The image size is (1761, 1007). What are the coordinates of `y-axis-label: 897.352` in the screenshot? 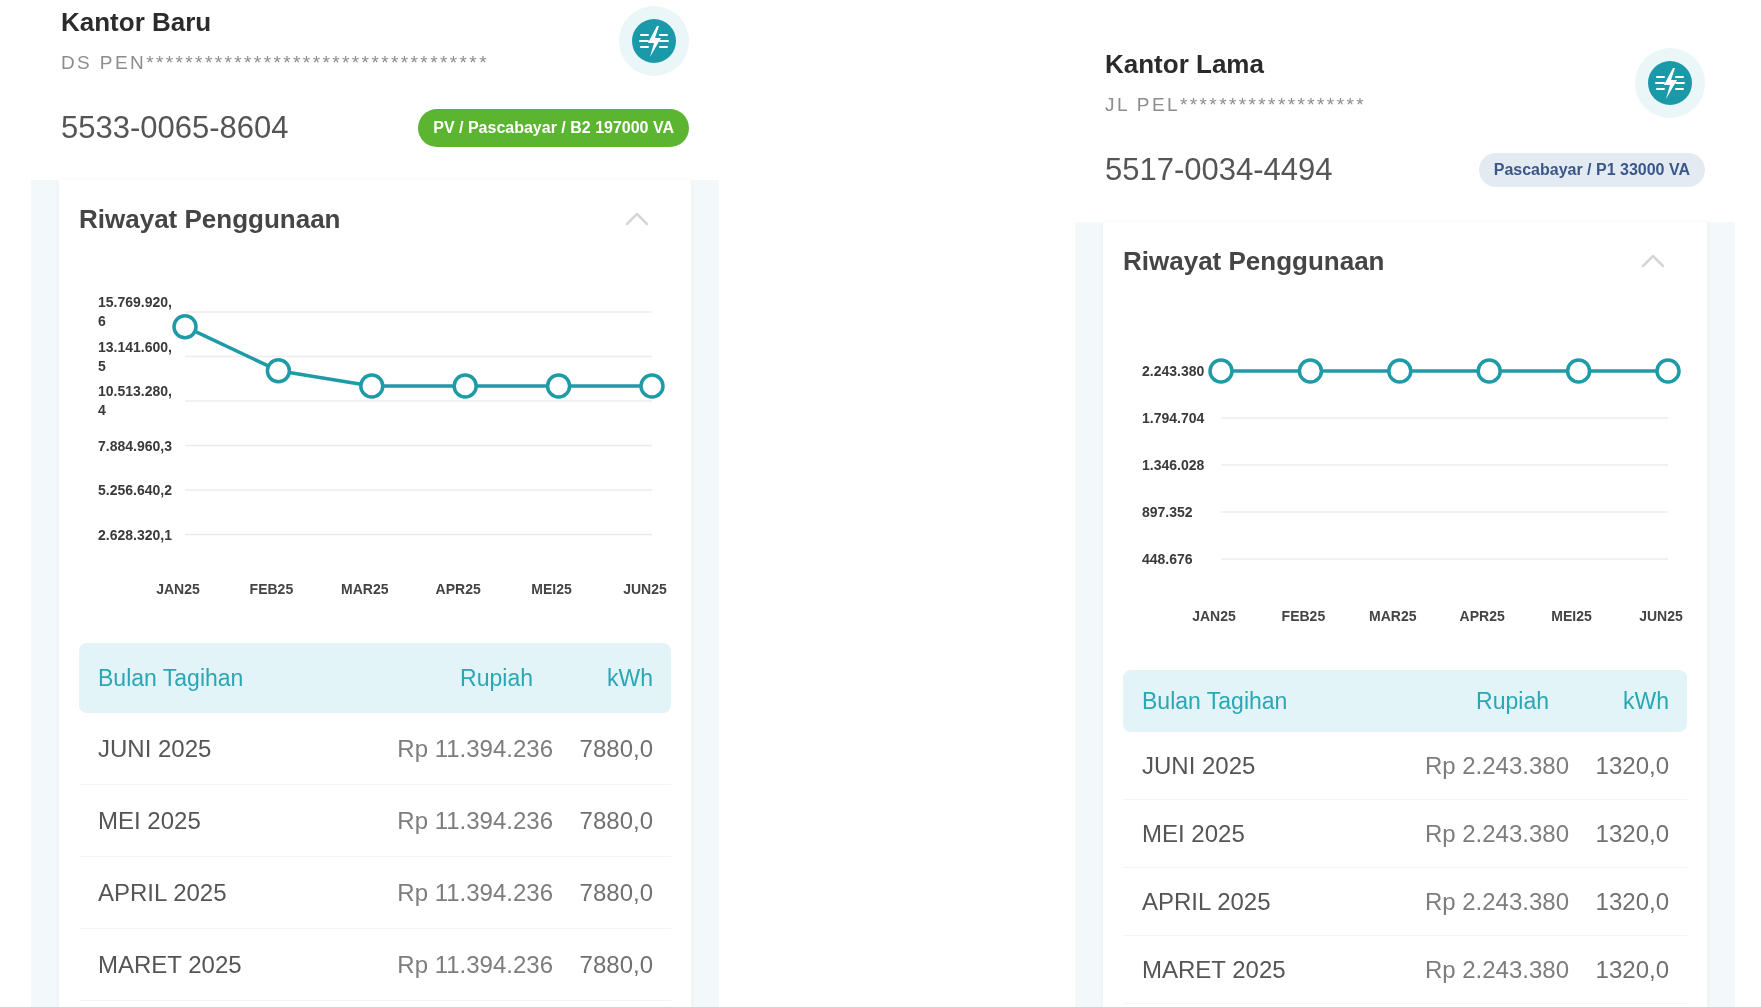 It's located at (1167, 512).